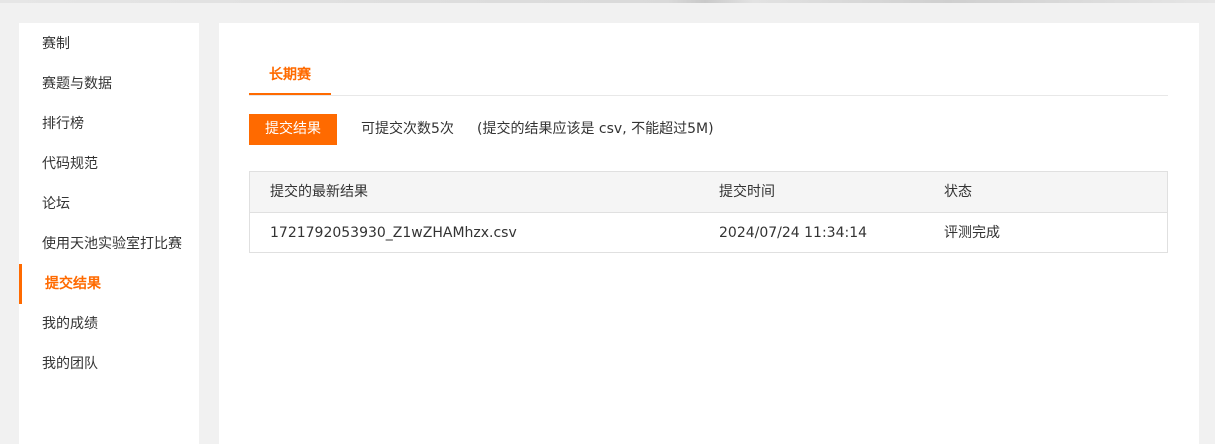 The height and width of the screenshot is (444, 1215). I want to click on submit-rule-hint: (提交的结果应该是 csv, 不能超过5M), so click(595, 129).